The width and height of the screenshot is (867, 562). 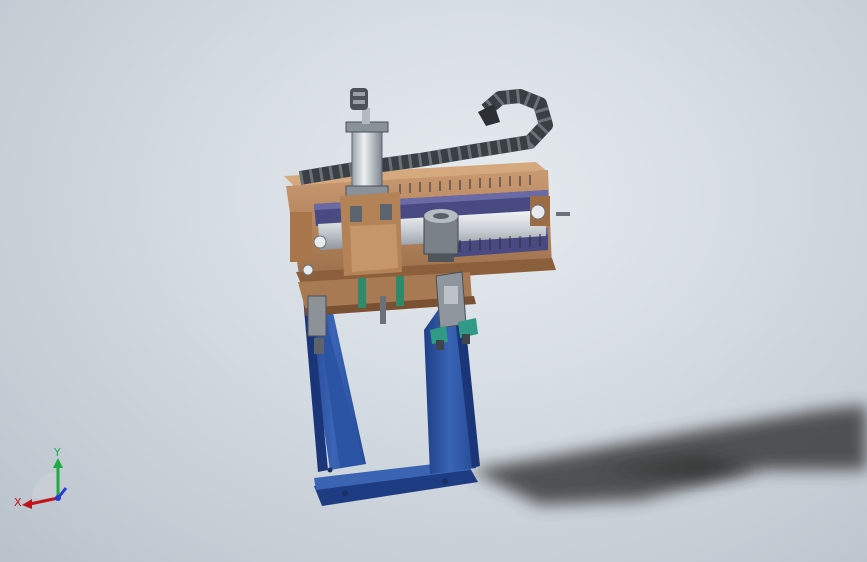 I want to click on x-axis-label: X, so click(x=18, y=502).